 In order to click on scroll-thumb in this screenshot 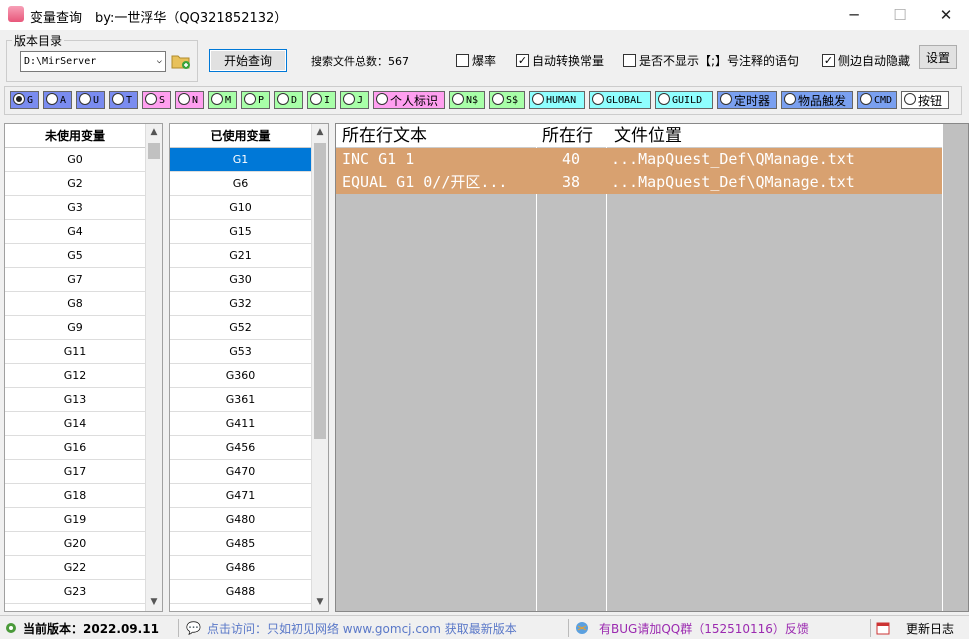, I will do `click(320, 291)`.